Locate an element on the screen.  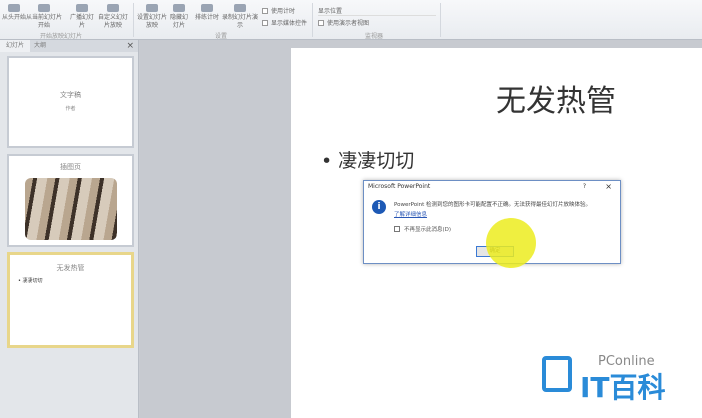
cursor-highlight is located at coordinates (511, 243).